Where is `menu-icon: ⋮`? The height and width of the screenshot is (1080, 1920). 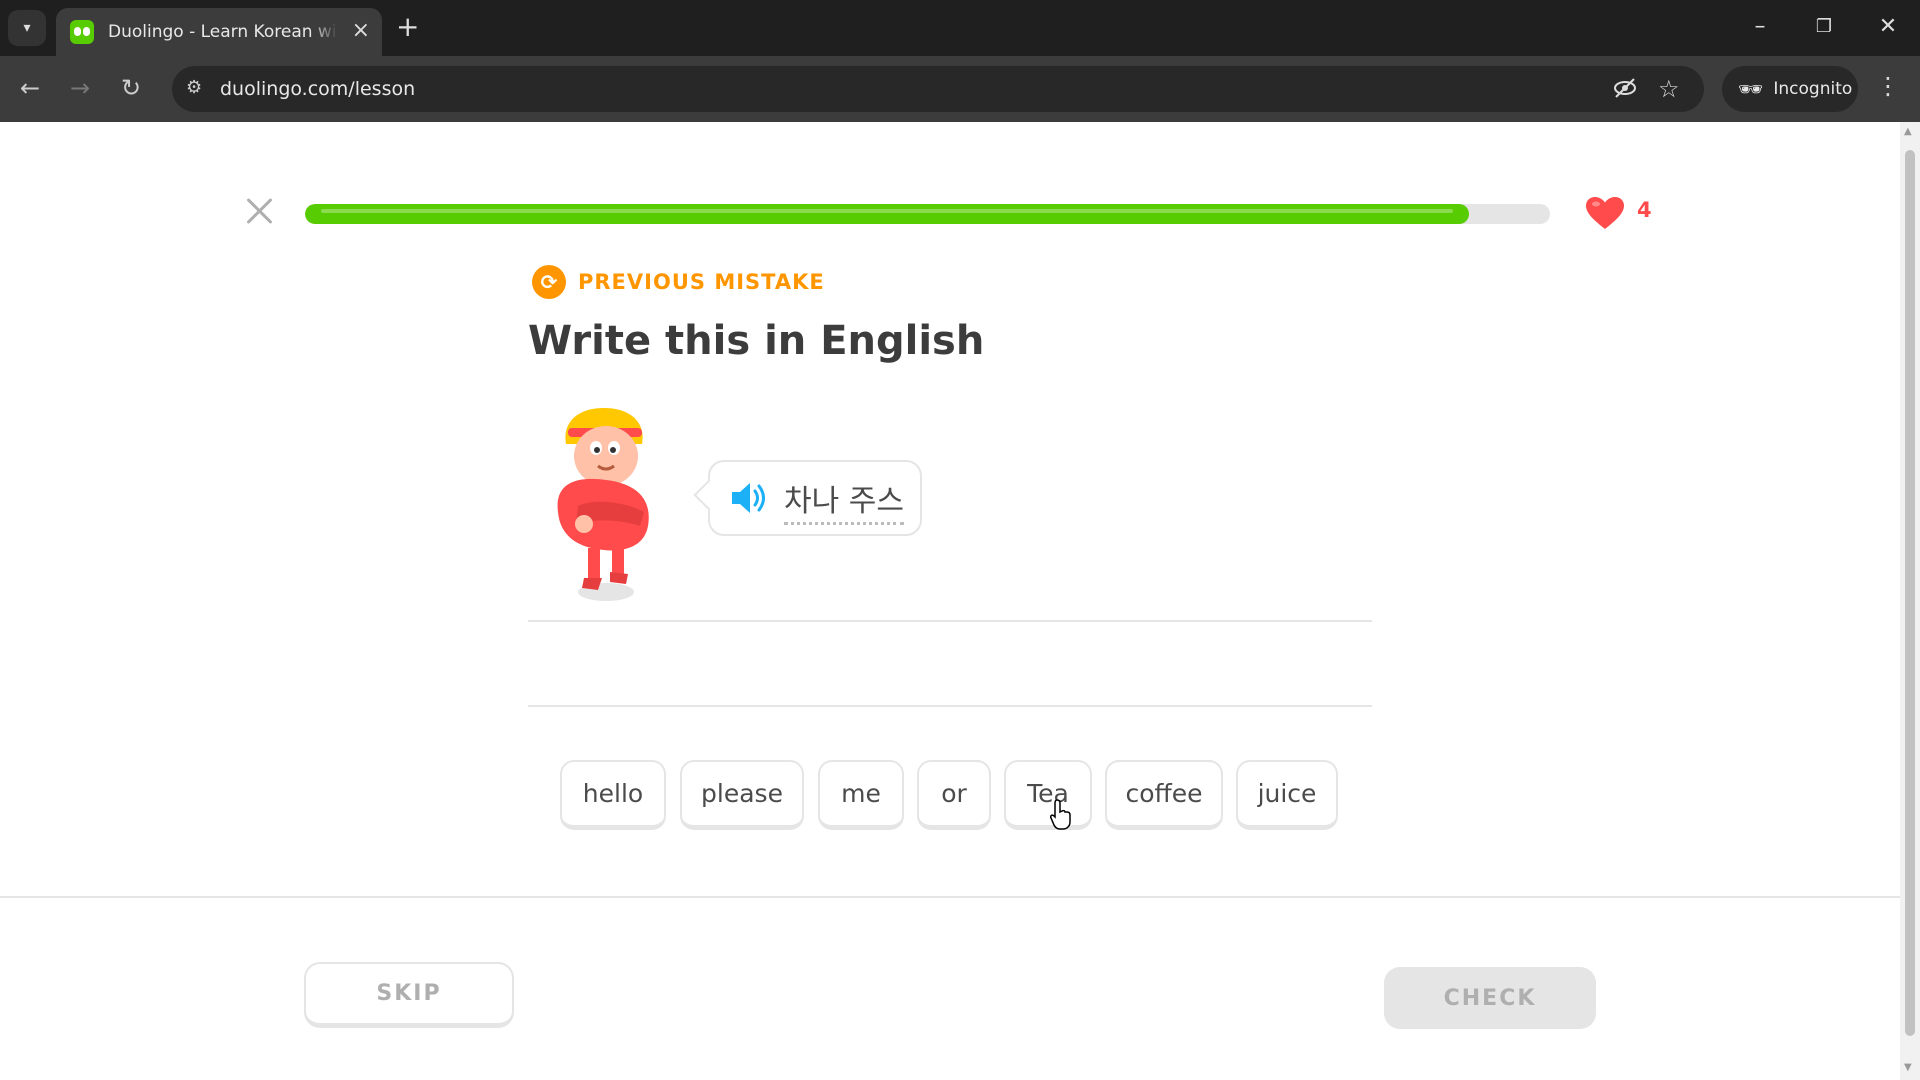 menu-icon: ⋮ is located at coordinates (1888, 86).